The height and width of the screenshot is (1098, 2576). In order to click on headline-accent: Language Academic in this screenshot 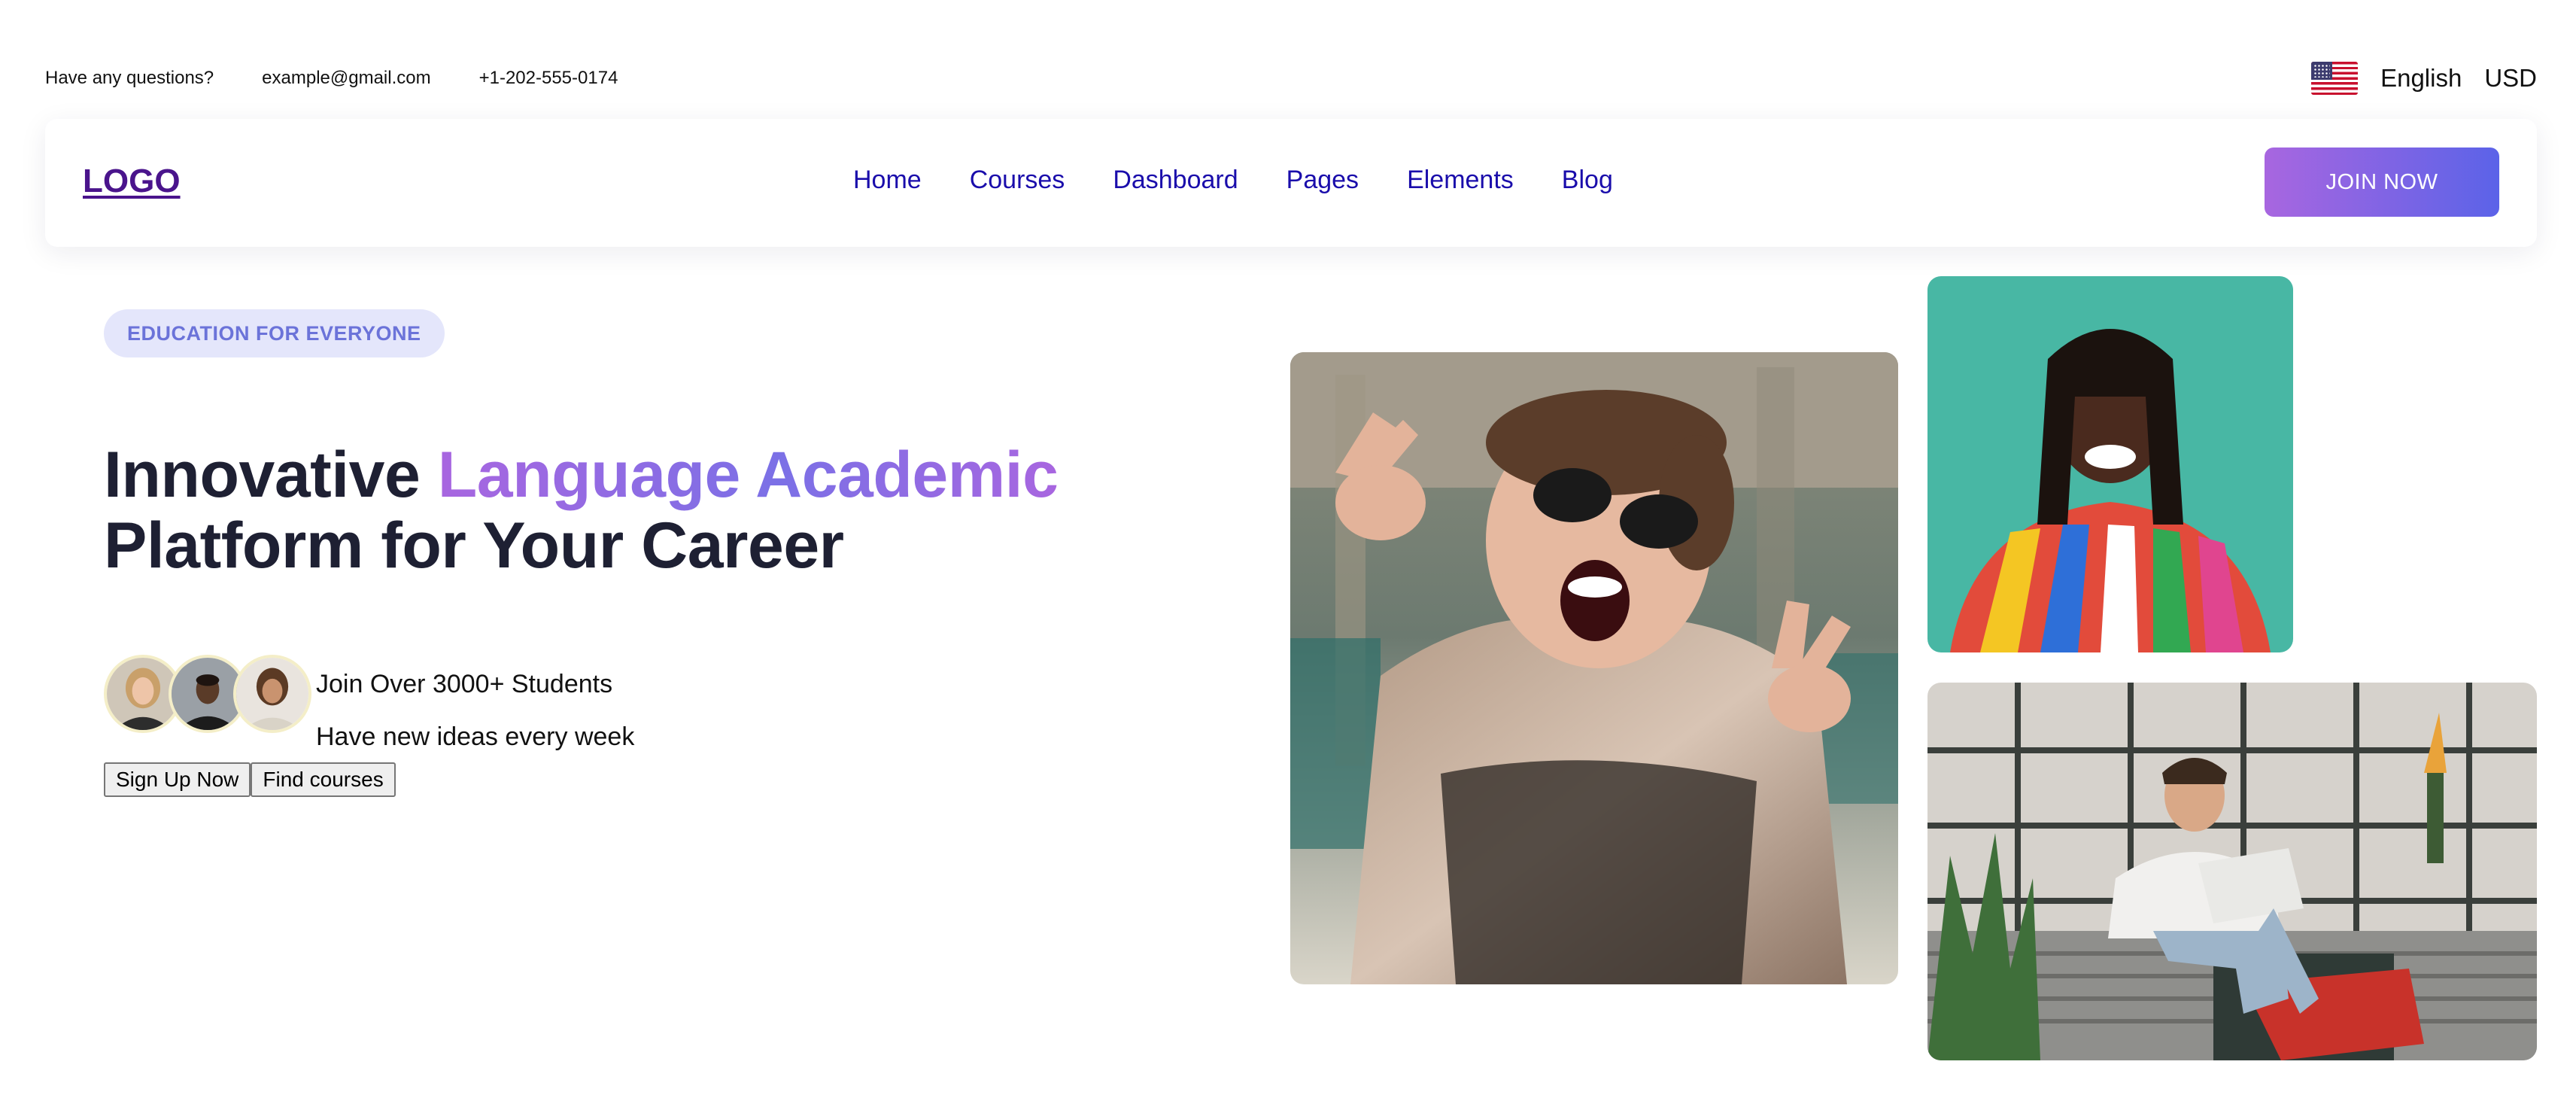, I will do `click(748, 475)`.